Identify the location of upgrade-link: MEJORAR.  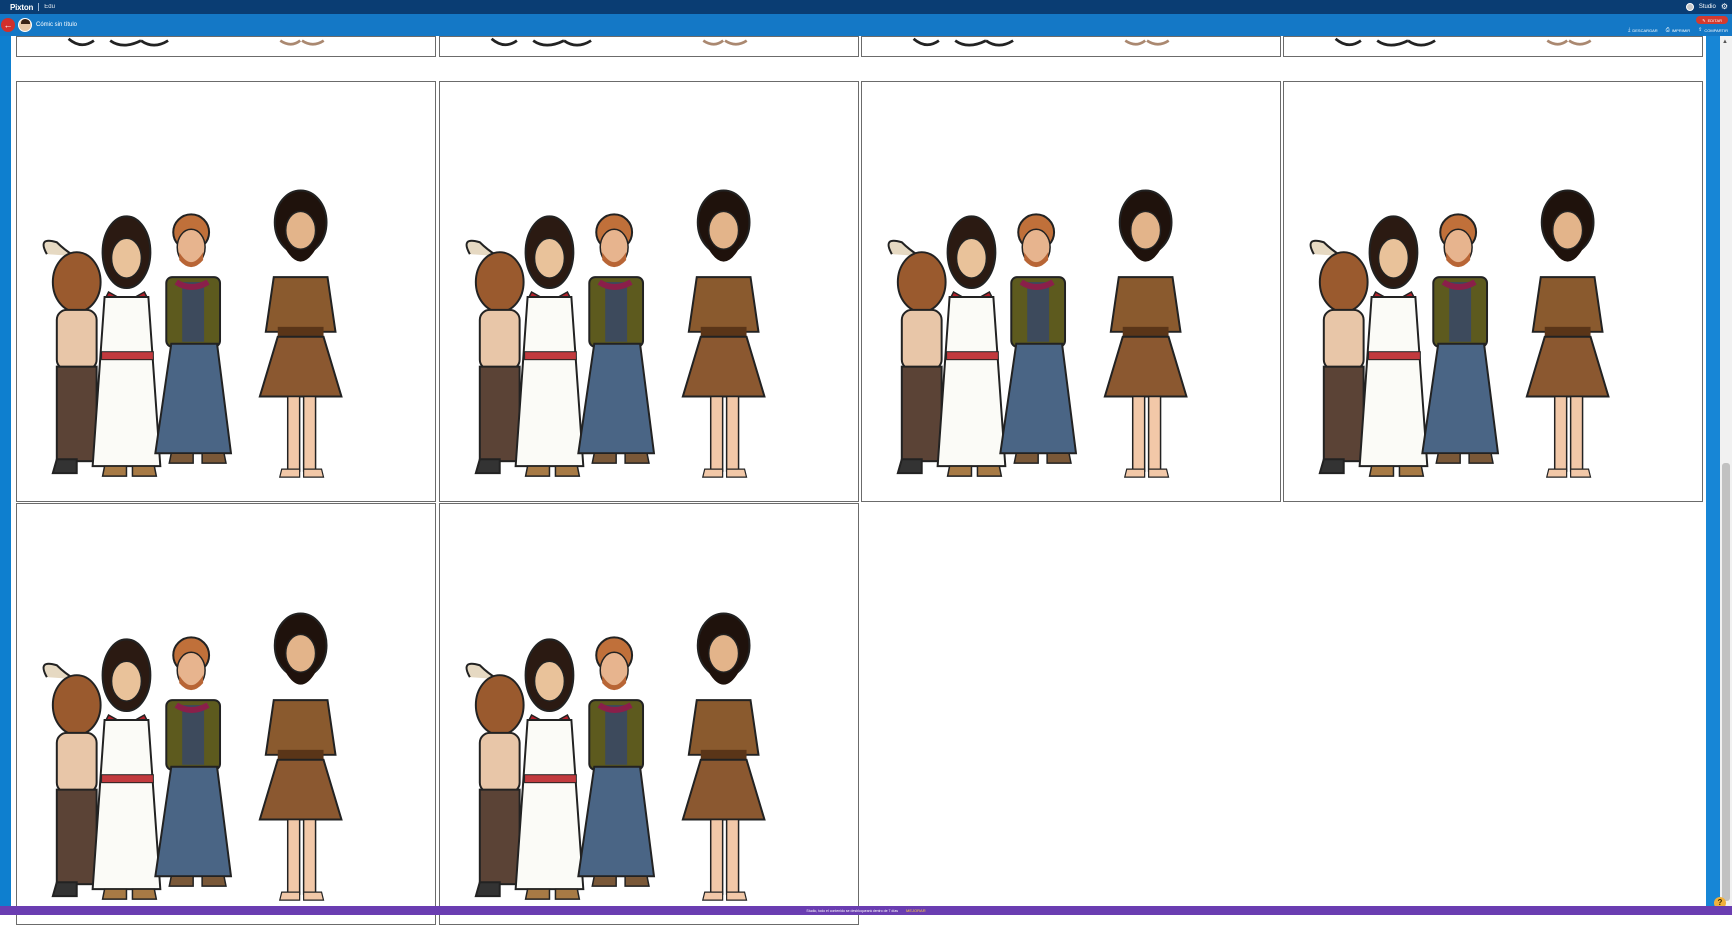
(916, 910).